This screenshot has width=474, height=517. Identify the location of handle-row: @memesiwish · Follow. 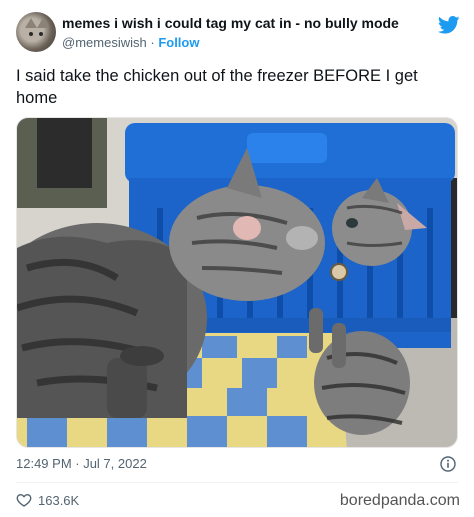
(130, 42).